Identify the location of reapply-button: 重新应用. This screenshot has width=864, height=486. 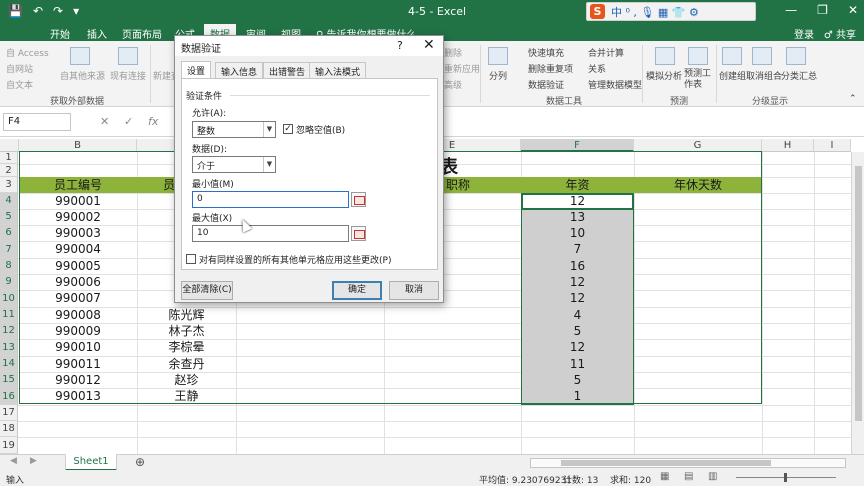
(462, 68).